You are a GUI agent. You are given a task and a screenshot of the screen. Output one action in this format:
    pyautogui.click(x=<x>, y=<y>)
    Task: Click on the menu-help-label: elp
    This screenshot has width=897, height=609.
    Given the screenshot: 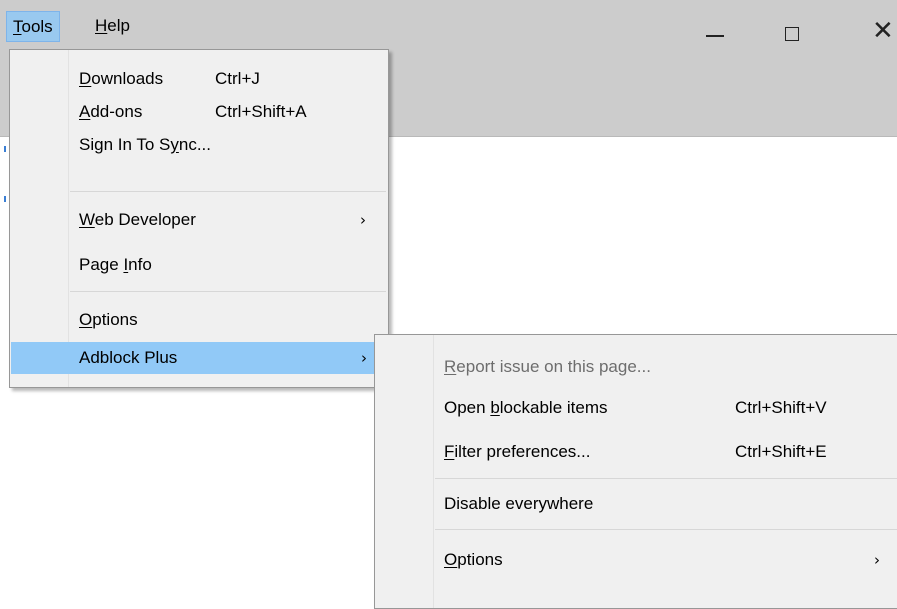 What is the action you would take?
    pyautogui.click(x=118, y=25)
    